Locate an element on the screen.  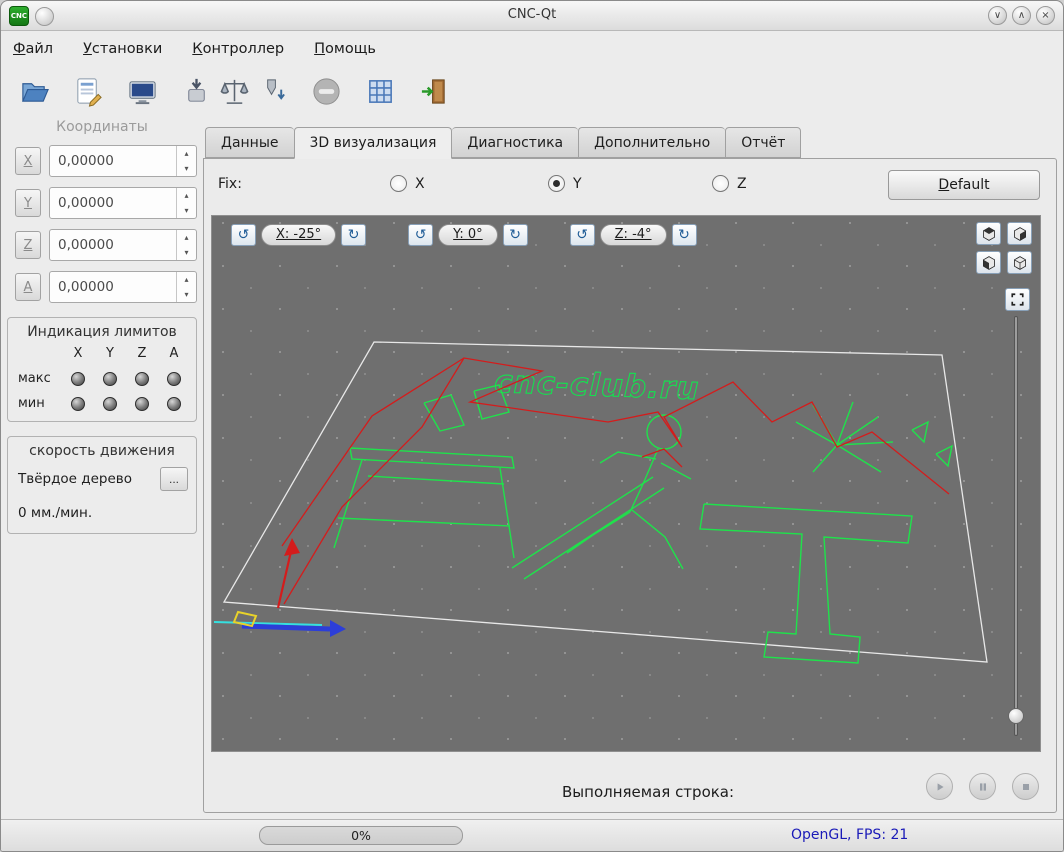
grid-icon is located at coordinates (380, 91).